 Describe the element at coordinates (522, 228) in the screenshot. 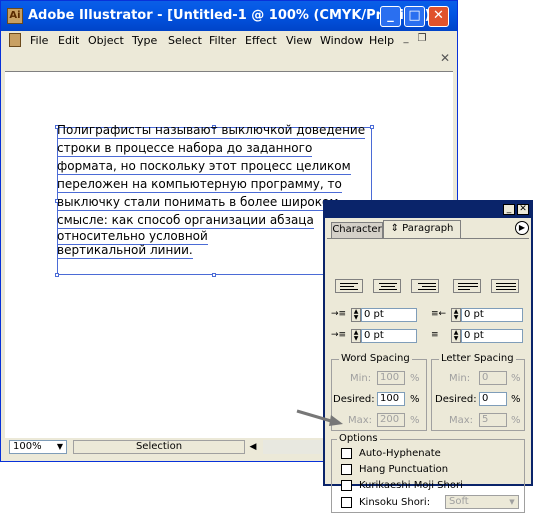

I see `panel-menu-button: ▶` at that location.